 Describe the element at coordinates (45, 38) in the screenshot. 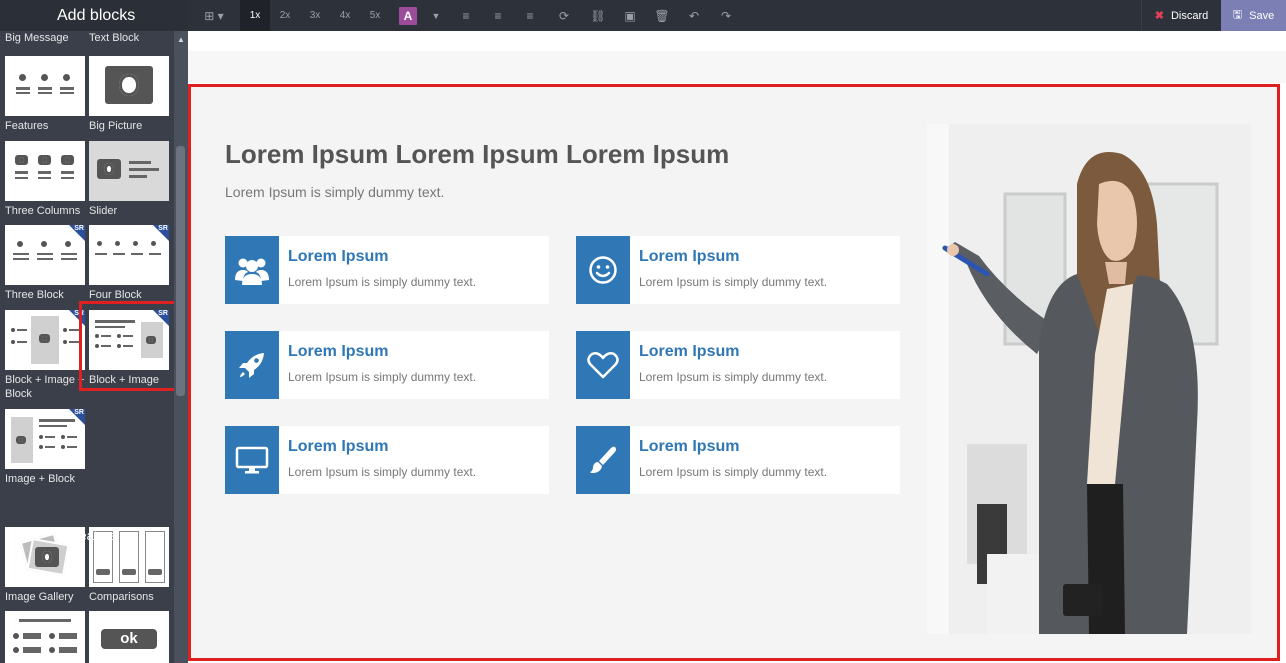

I see `block-big-message: Big Message` at that location.